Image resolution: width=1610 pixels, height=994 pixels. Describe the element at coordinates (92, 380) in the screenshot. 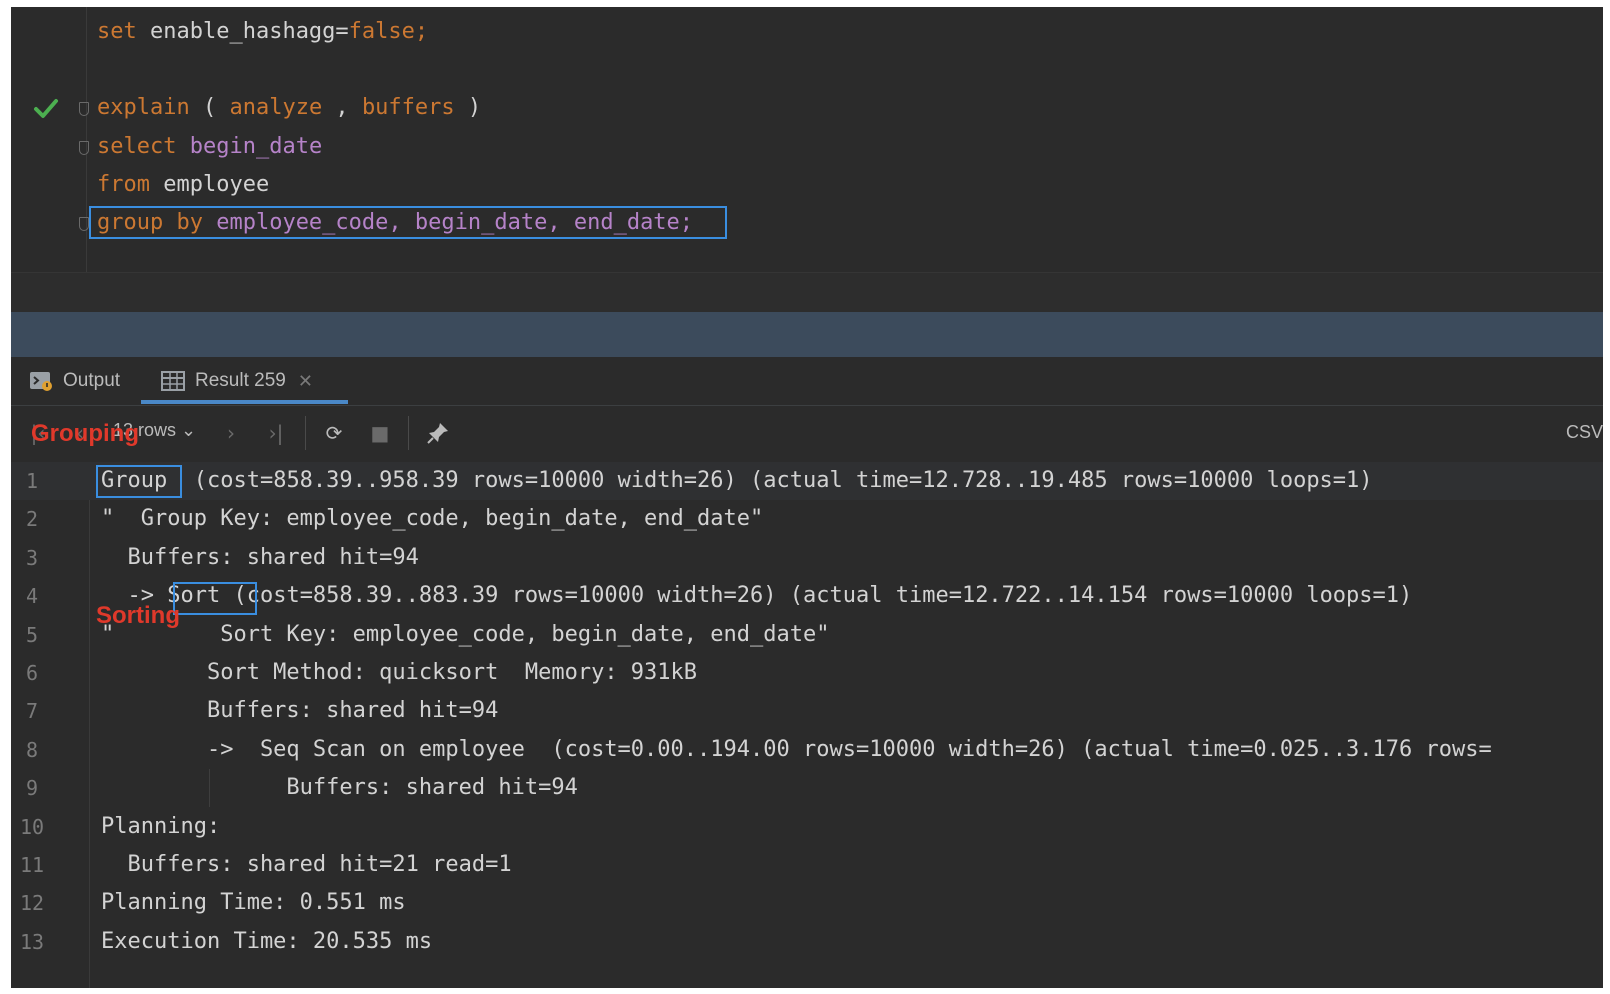

I see `tab-output-label: Output` at that location.